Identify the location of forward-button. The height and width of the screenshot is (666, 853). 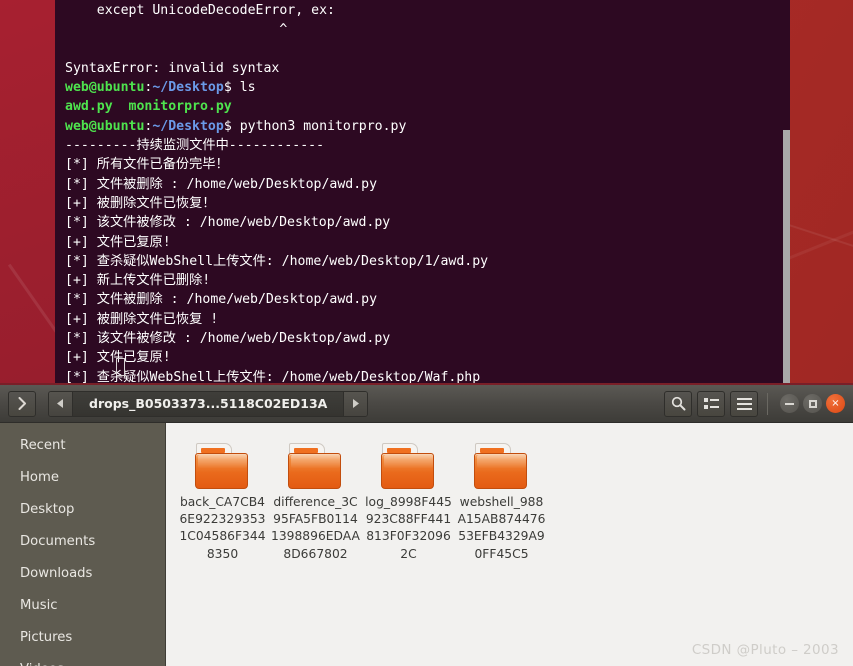
(22, 403).